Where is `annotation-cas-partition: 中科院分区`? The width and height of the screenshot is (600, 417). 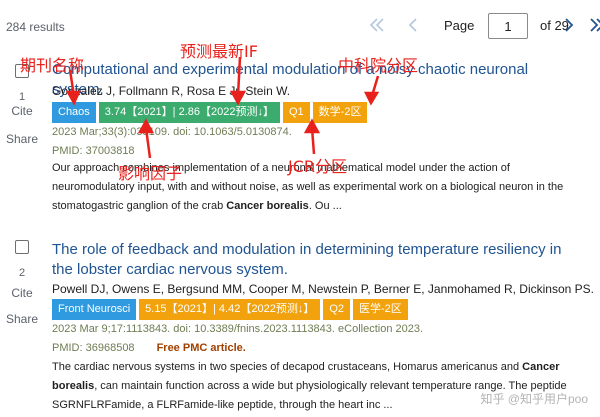
annotation-cas-partition: 中科院分区 is located at coordinates (378, 65).